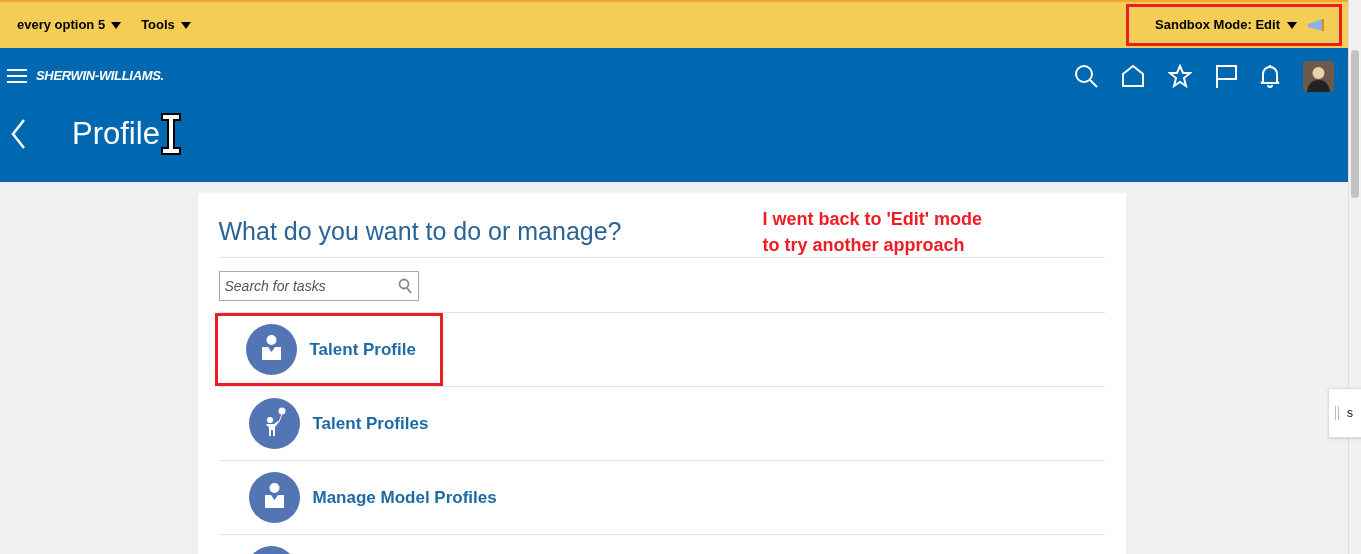 The height and width of the screenshot is (554, 1361). I want to click on menu-icon, so click(17, 76).